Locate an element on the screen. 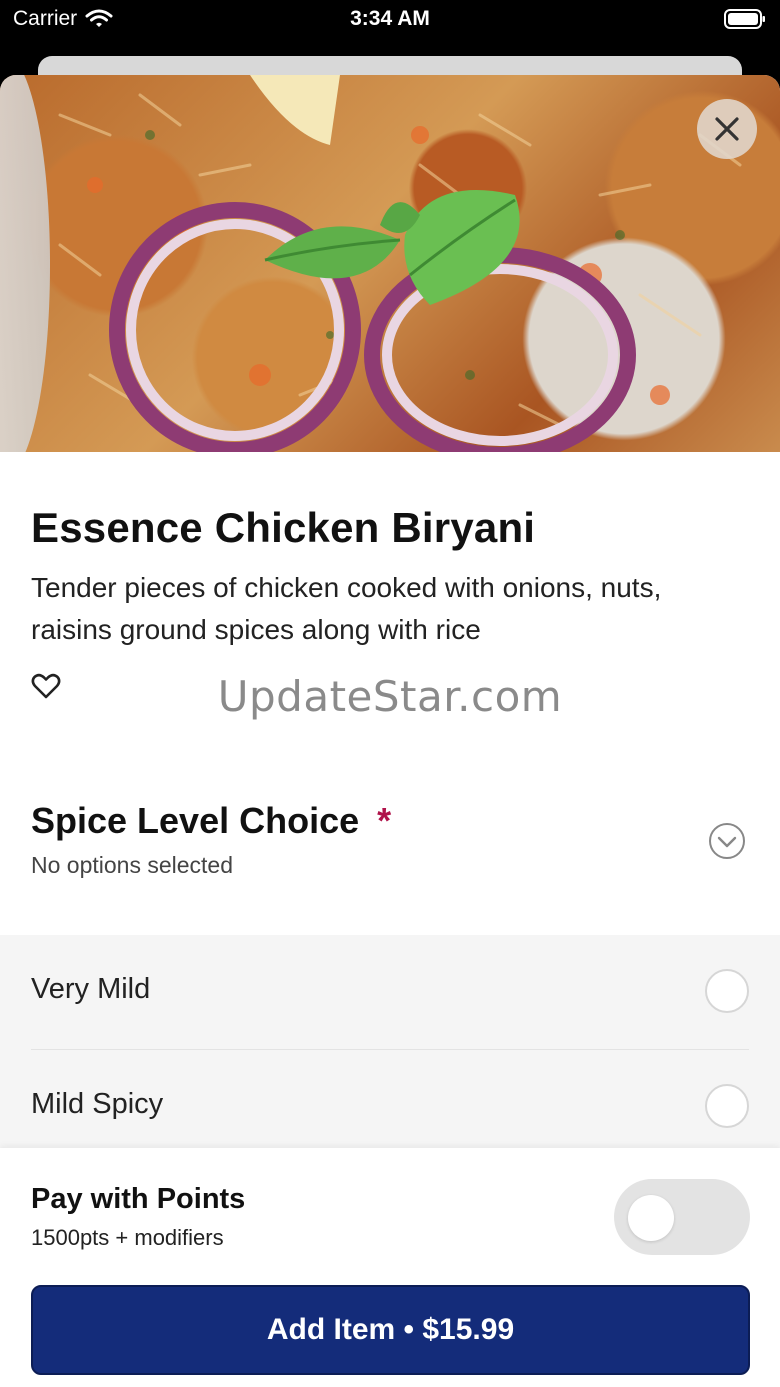 The width and height of the screenshot is (780, 1387). modifier-group-title: Spice Level Choice * is located at coordinates (211, 821).